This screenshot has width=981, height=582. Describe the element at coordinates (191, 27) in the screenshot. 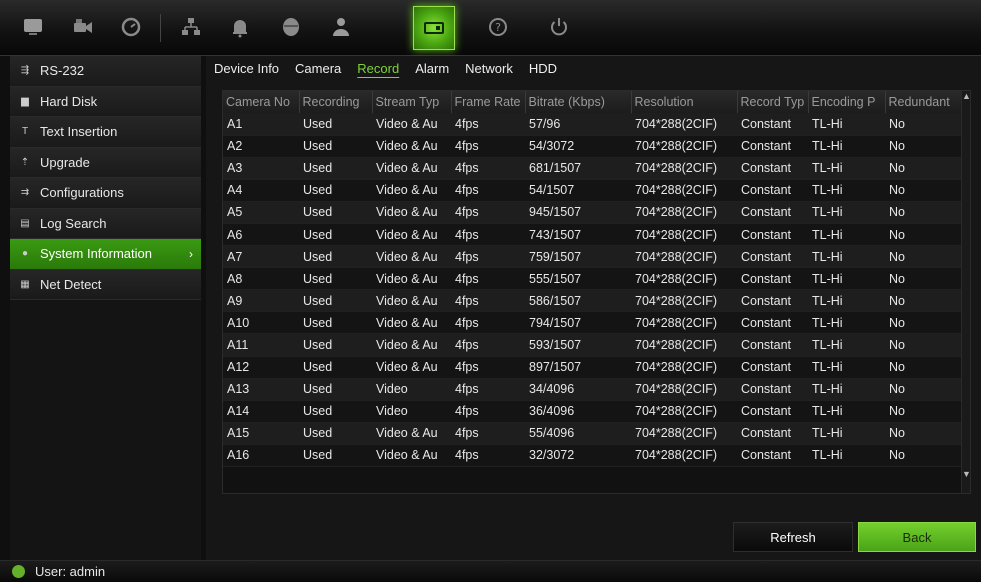

I see `network-icon` at that location.